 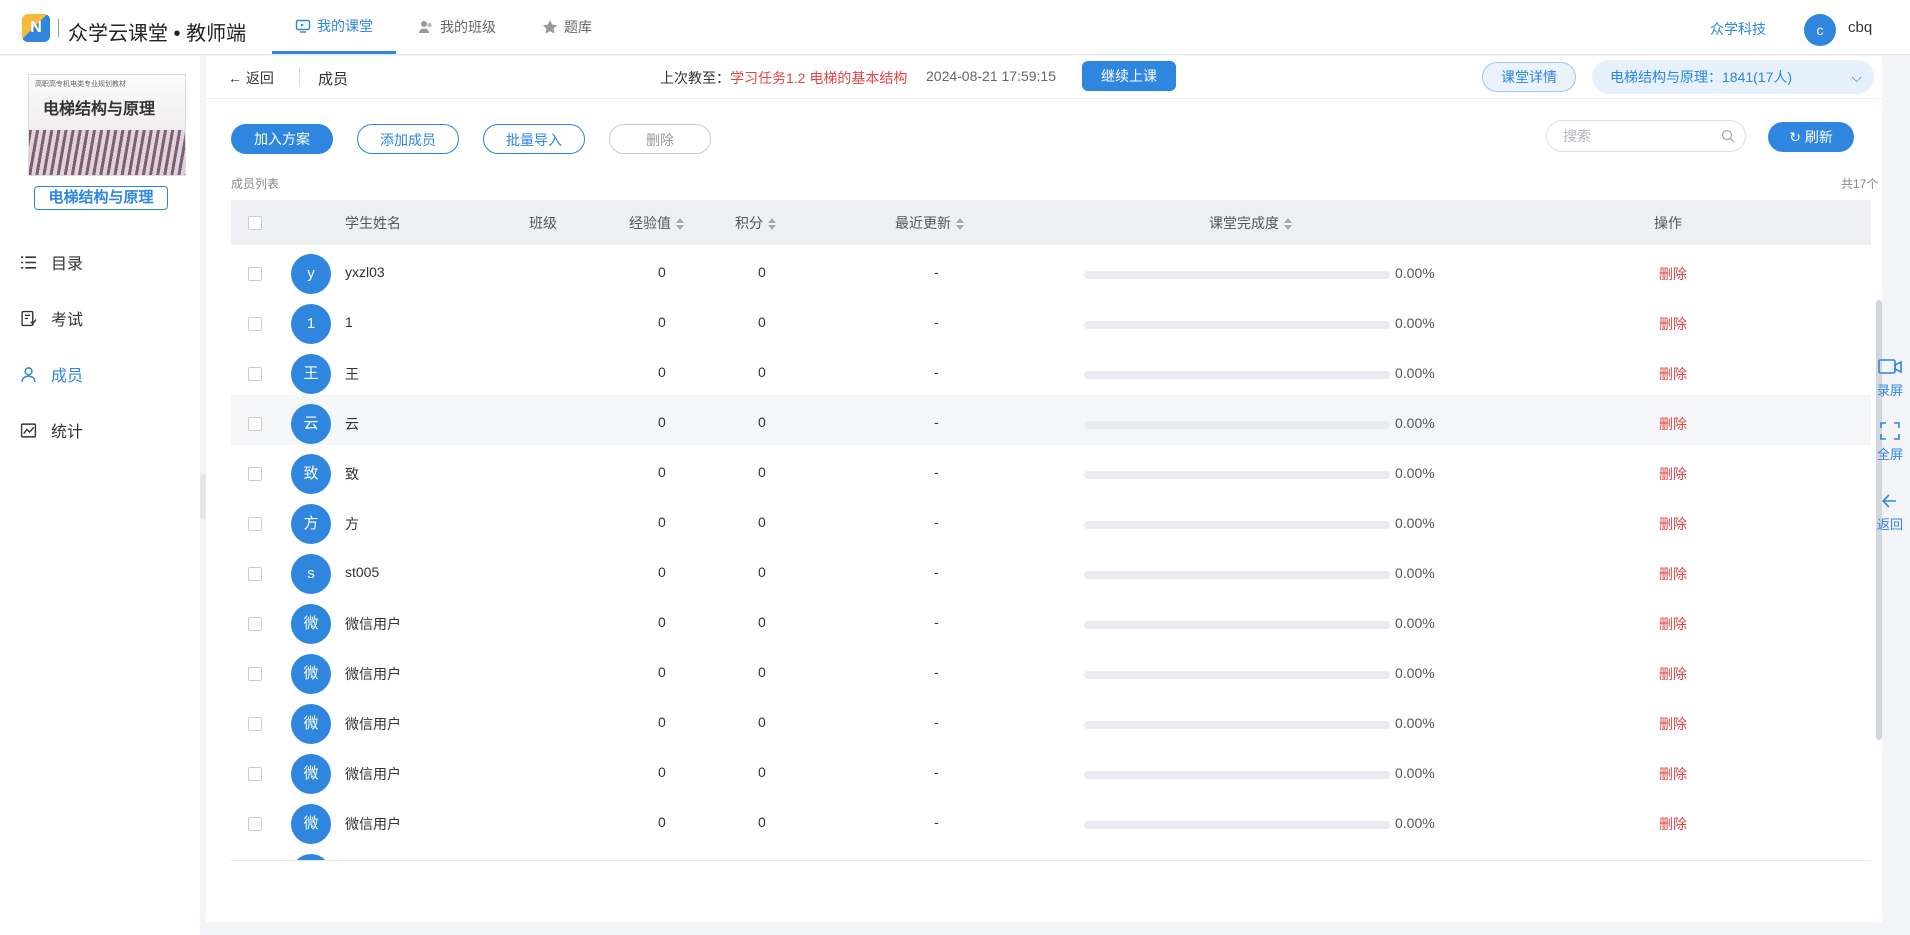 I want to click on app-logo-icon: N, so click(x=36, y=28).